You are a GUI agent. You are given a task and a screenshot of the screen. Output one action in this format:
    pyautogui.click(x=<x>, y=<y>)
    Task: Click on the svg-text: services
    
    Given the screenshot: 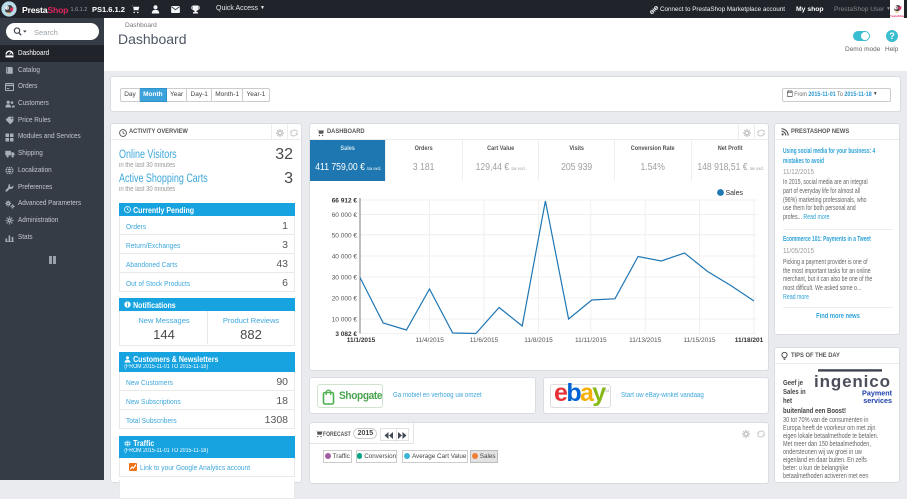 What is the action you would take?
    pyautogui.click(x=877, y=399)
    